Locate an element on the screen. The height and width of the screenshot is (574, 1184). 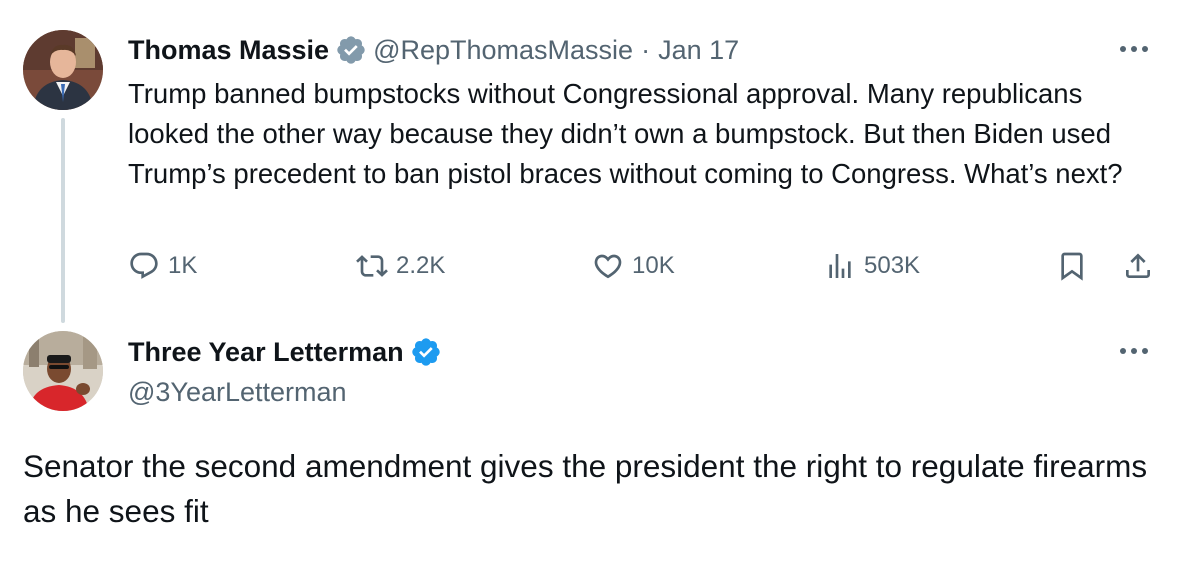
verified-blue-icon is located at coordinates (426, 352).